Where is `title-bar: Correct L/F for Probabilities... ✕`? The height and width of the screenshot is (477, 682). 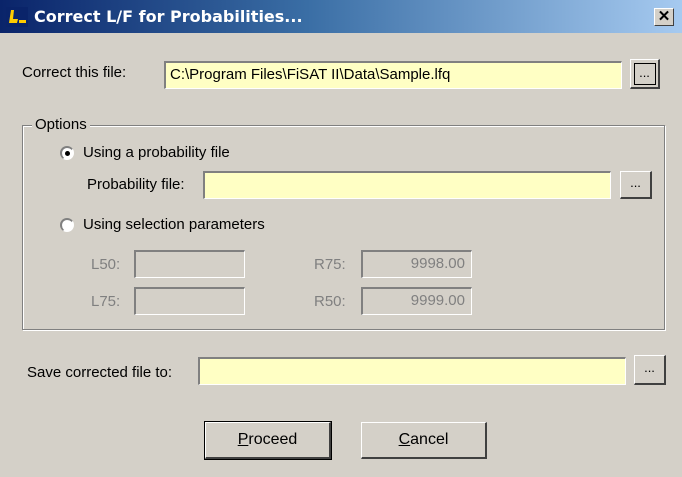 title-bar: Correct L/F for Probabilities... ✕ is located at coordinates (341, 16).